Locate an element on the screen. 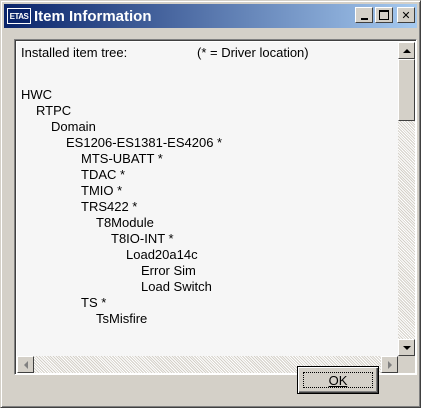 The image size is (421, 408). arrow-down-icon is located at coordinates (406, 347).